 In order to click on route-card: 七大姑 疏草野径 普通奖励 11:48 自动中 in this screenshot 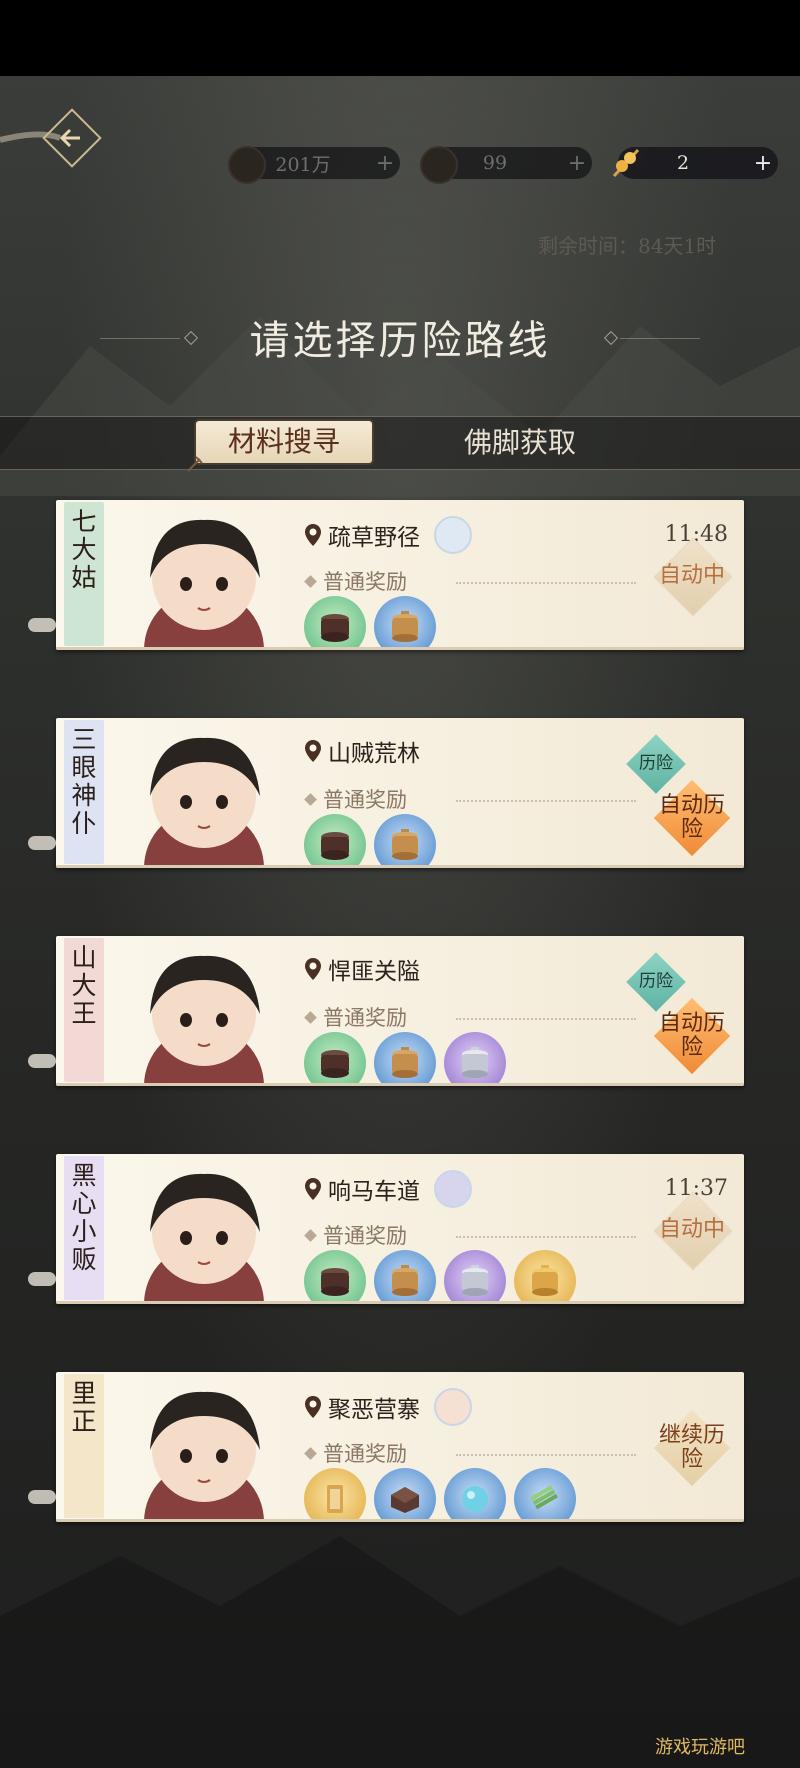, I will do `click(400, 575)`.